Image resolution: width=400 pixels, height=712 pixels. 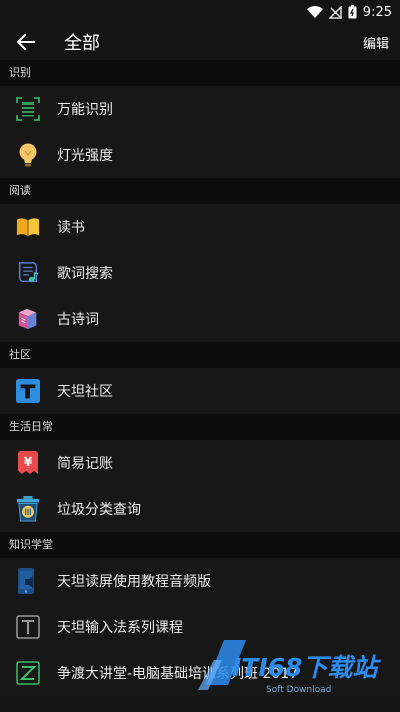 I want to click on back-arrow-icon, so click(x=26, y=42).